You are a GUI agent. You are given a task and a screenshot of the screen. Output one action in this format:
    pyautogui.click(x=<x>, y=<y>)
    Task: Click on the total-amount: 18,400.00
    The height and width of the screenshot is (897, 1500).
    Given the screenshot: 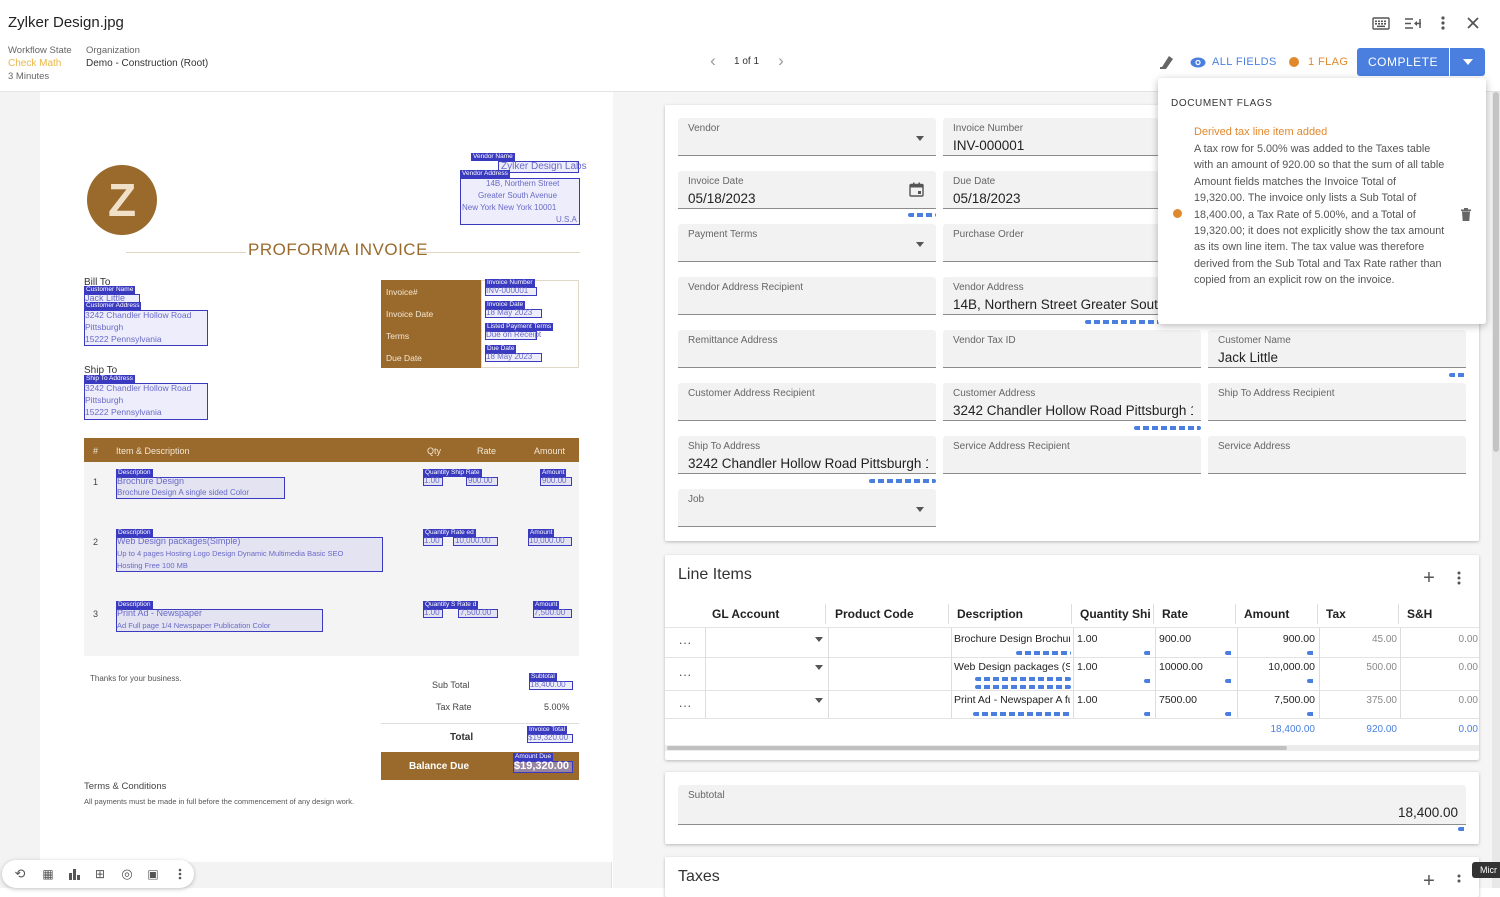 What is the action you would take?
    pyautogui.click(x=1293, y=729)
    